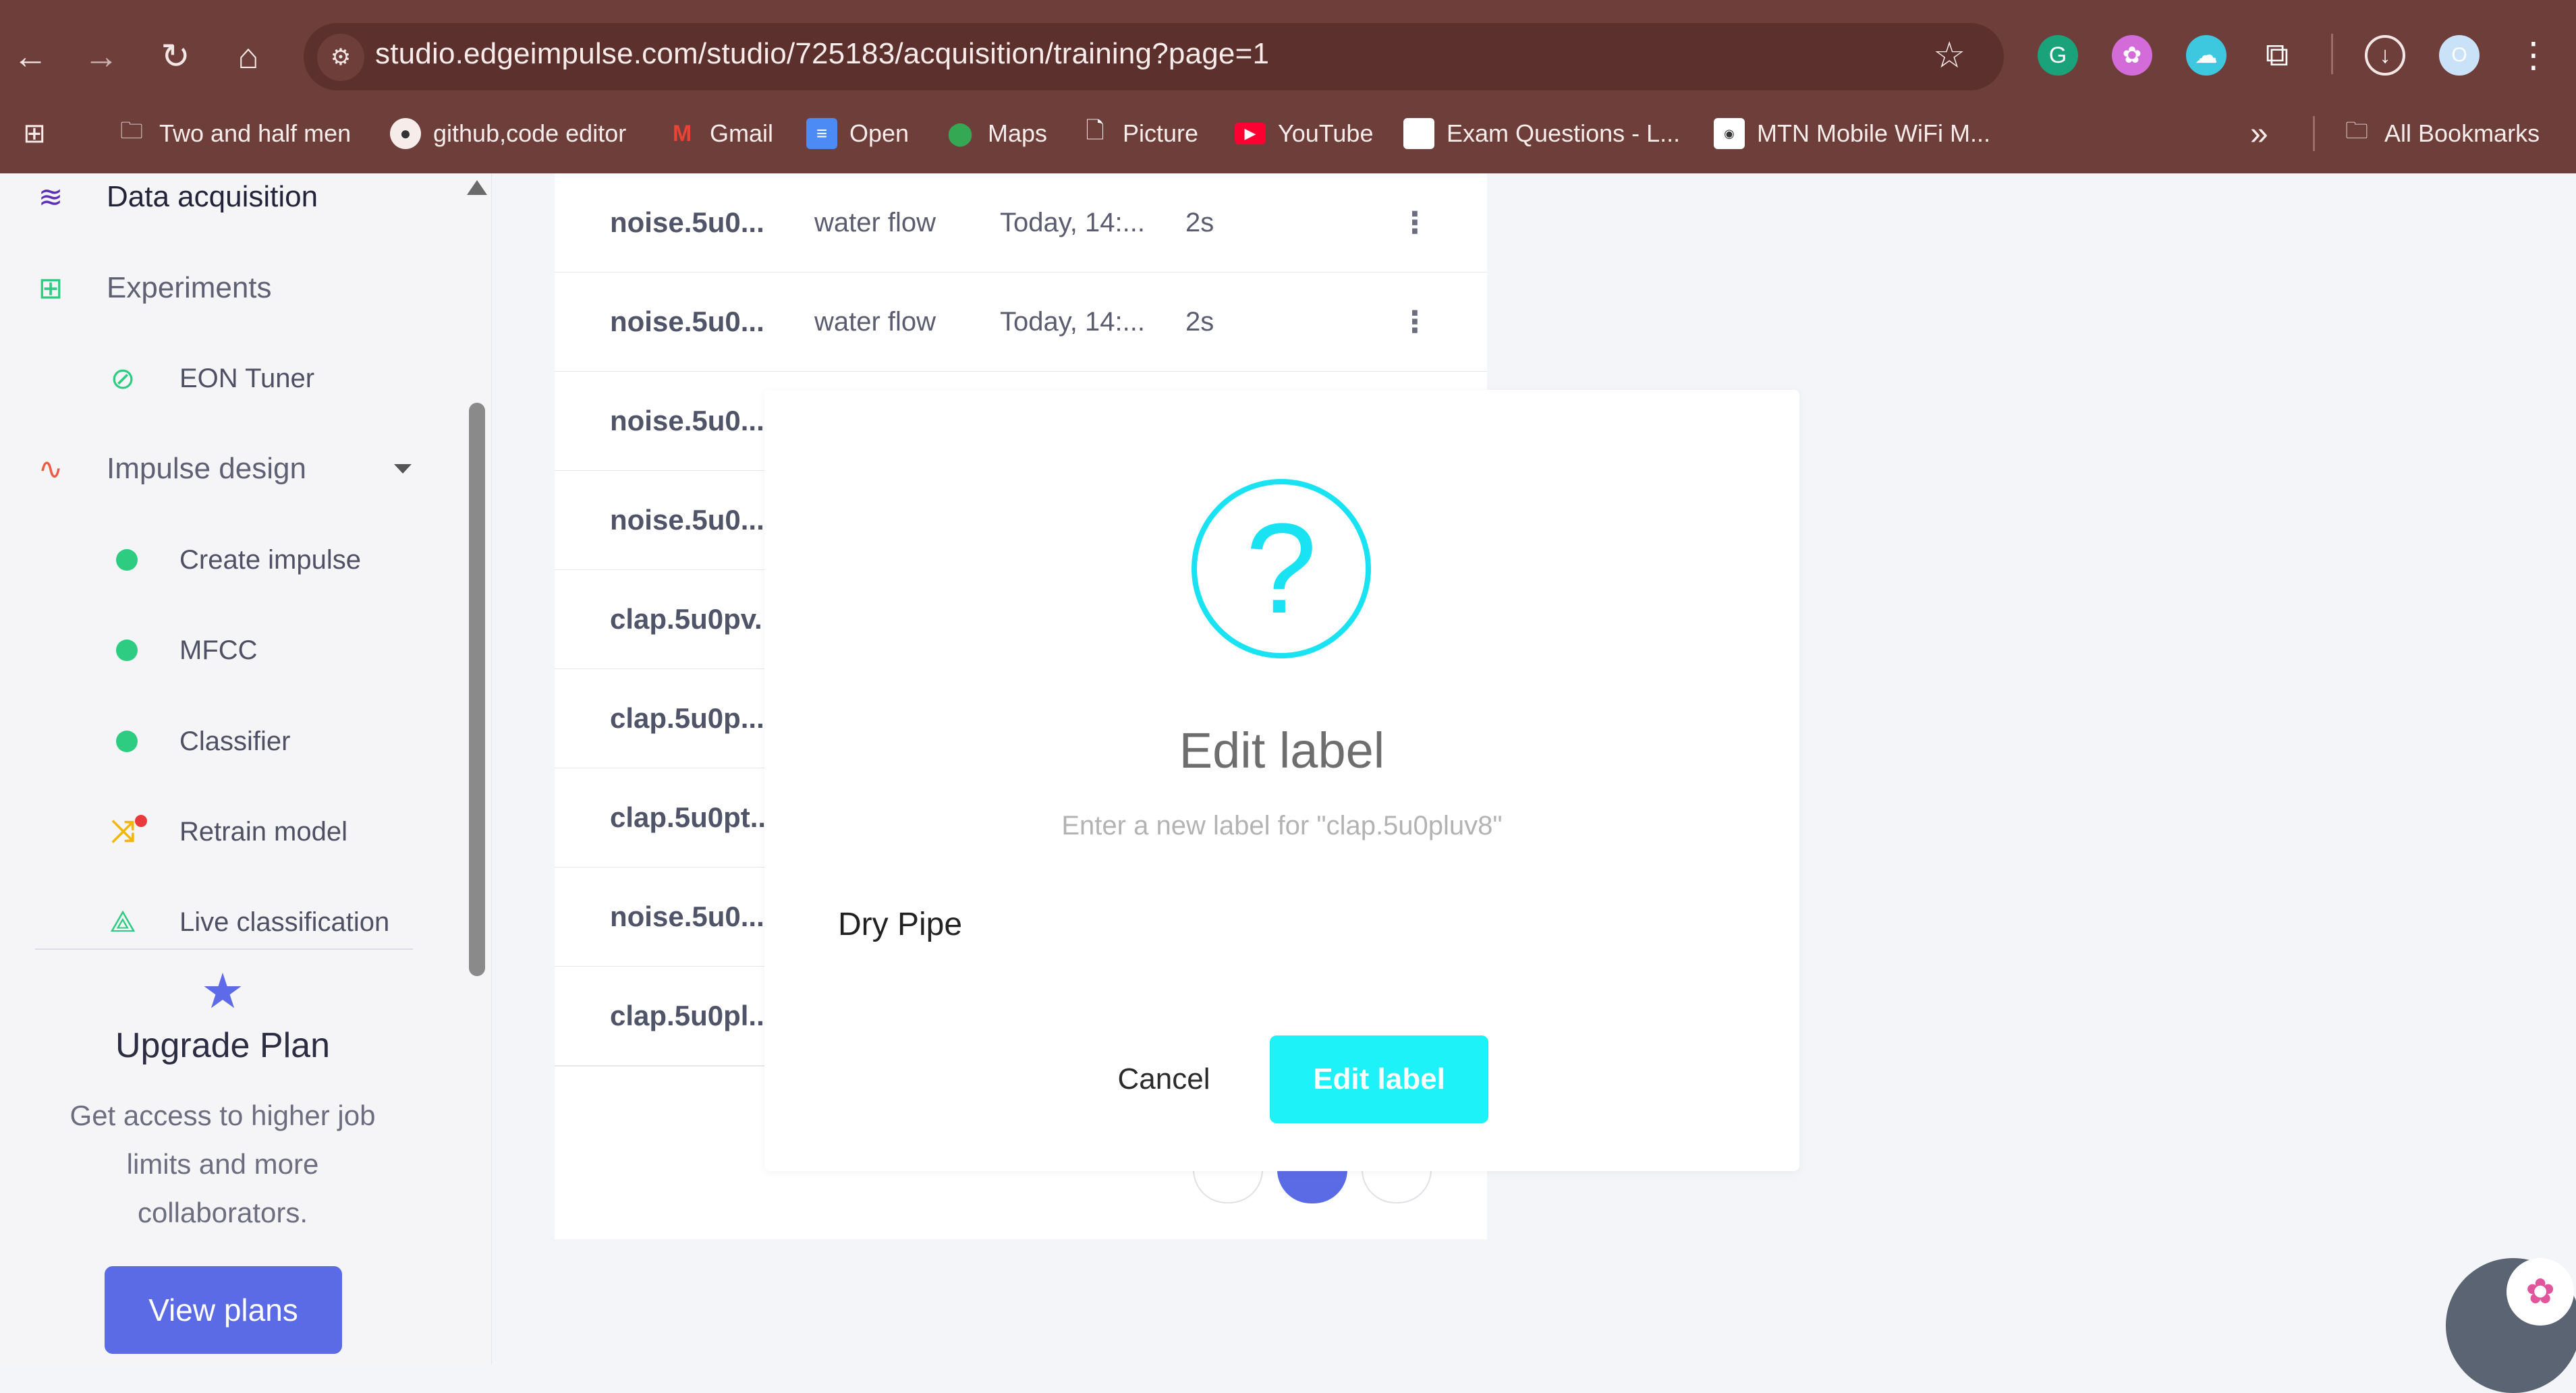 The height and width of the screenshot is (1393, 2576). Describe the element at coordinates (2540, 1292) in the screenshot. I see `brain-extension-float-icon: ✿` at that location.